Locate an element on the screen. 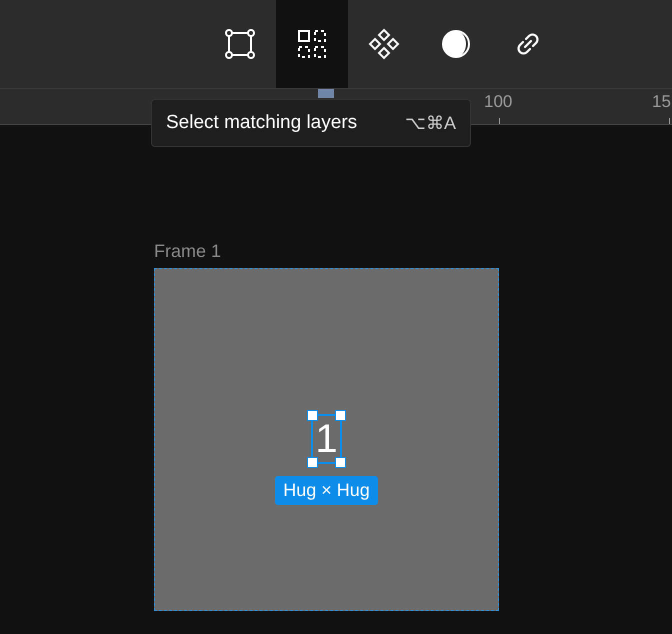 Image resolution: width=672 pixels, height=634 pixels. text-layer: 1 is located at coordinates (326, 439).